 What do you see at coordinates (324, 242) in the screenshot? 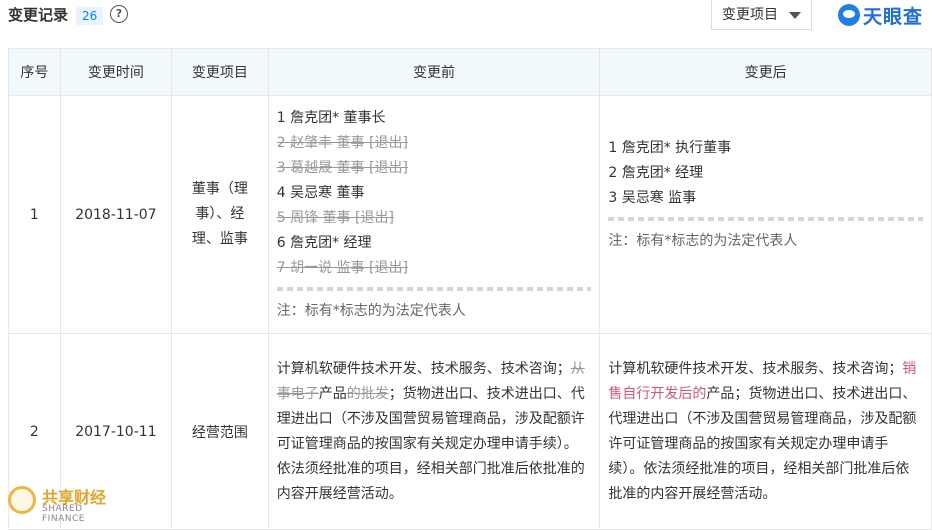
I see `before-line-6: 6 詹克团* 经理` at bounding box center [324, 242].